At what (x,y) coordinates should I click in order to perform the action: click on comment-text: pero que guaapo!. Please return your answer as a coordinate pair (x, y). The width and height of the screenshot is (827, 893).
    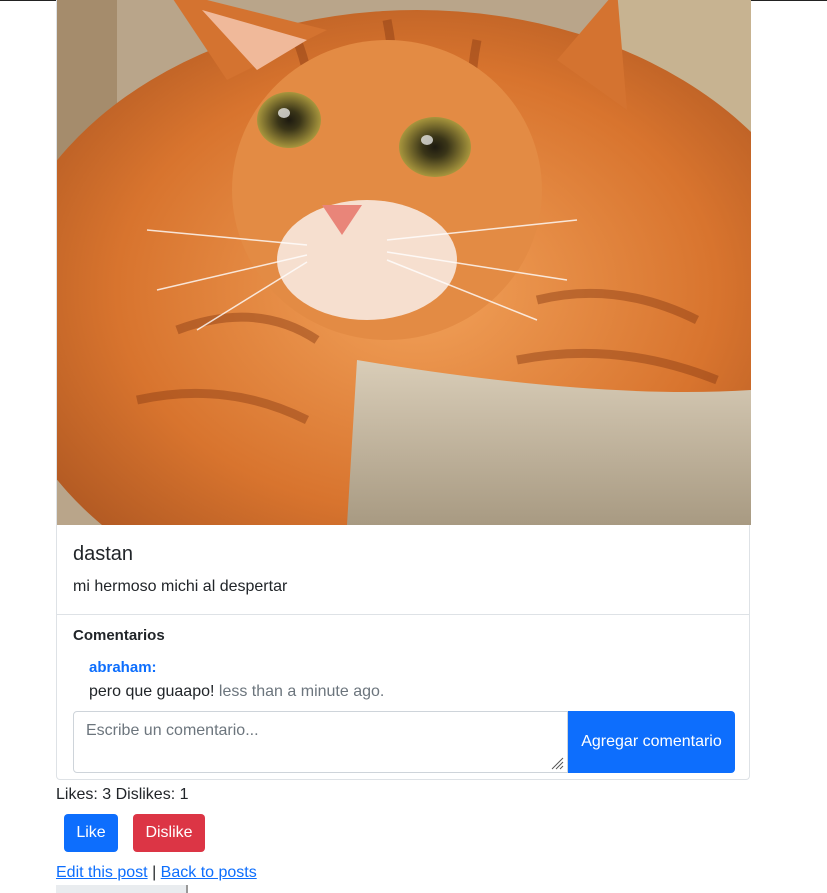
    Looking at the image, I should click on (152, 691).